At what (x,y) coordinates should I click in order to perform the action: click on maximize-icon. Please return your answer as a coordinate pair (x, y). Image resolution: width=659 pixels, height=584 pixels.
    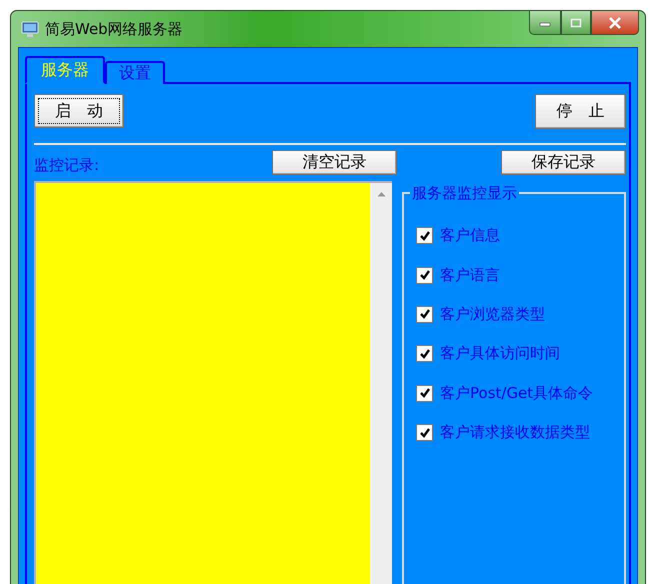
    Looking at the image, I should click on (576, 23).